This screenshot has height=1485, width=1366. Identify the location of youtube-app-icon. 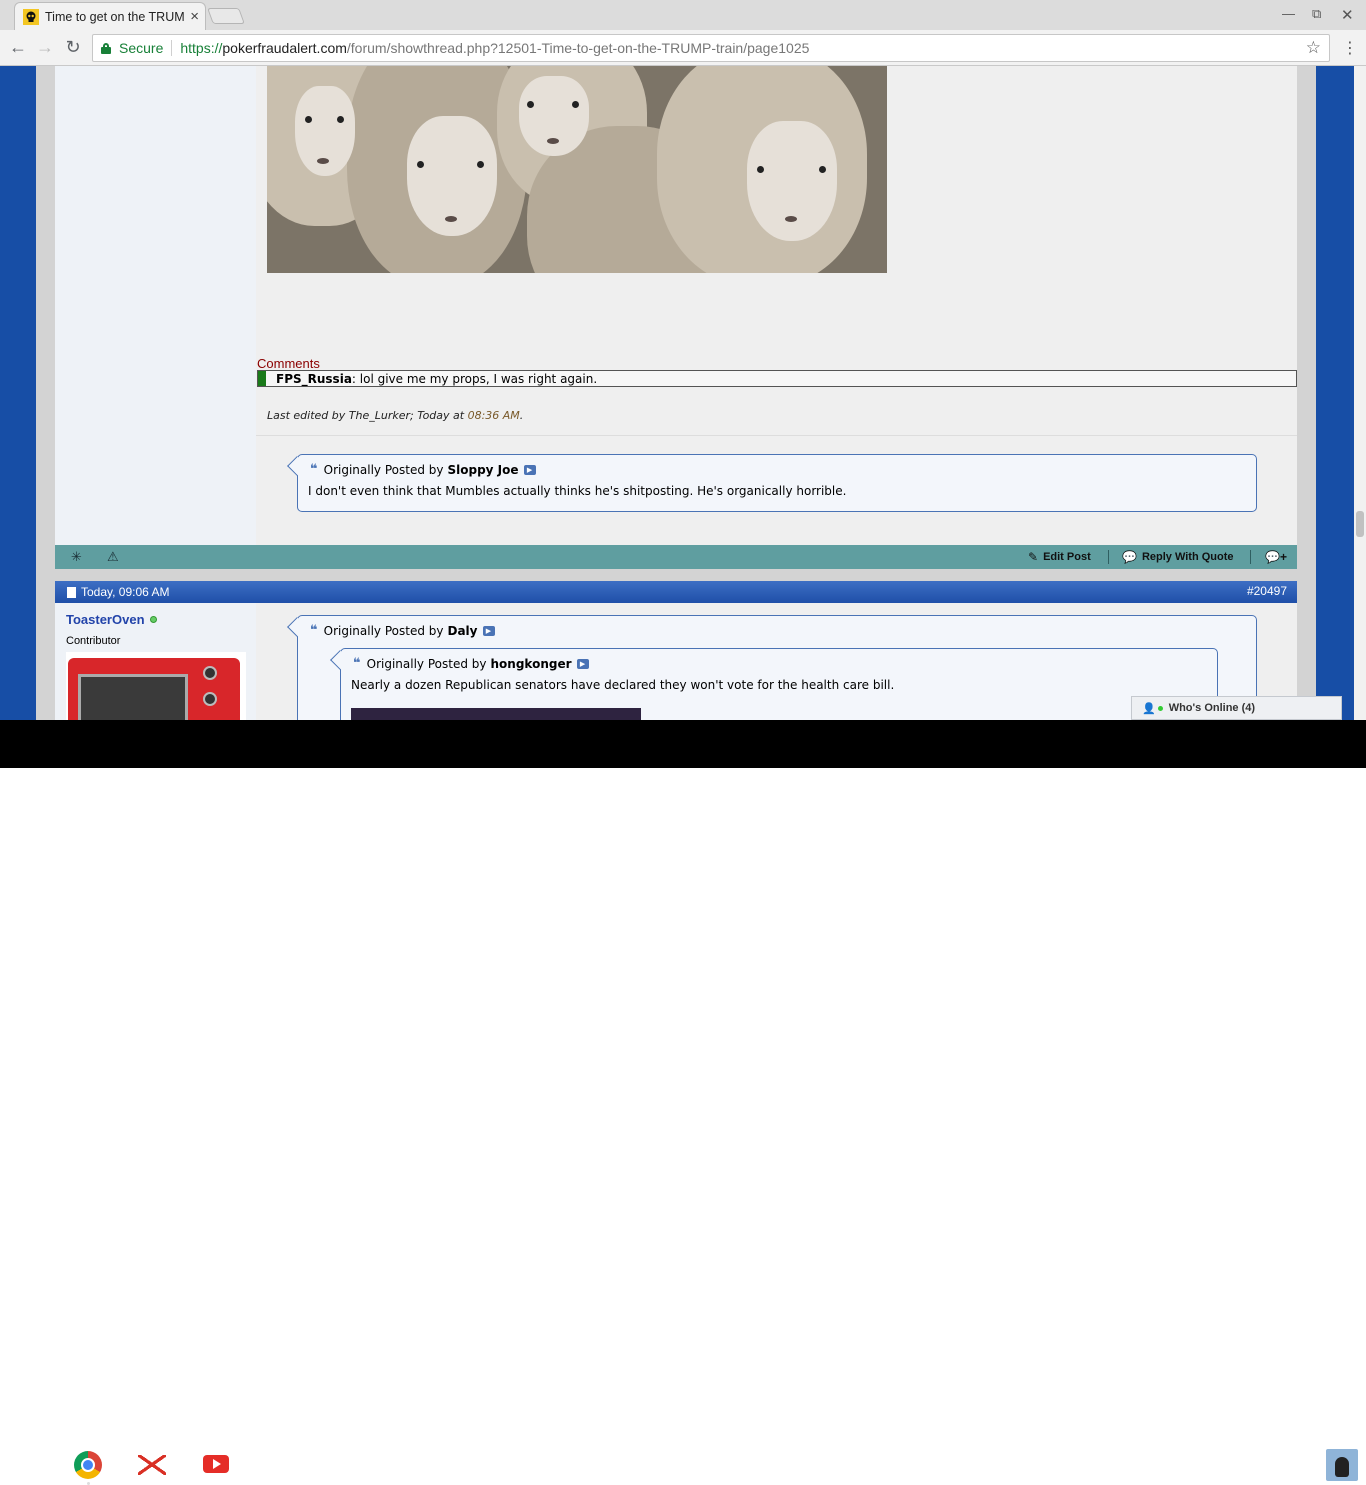
(216, 1464).